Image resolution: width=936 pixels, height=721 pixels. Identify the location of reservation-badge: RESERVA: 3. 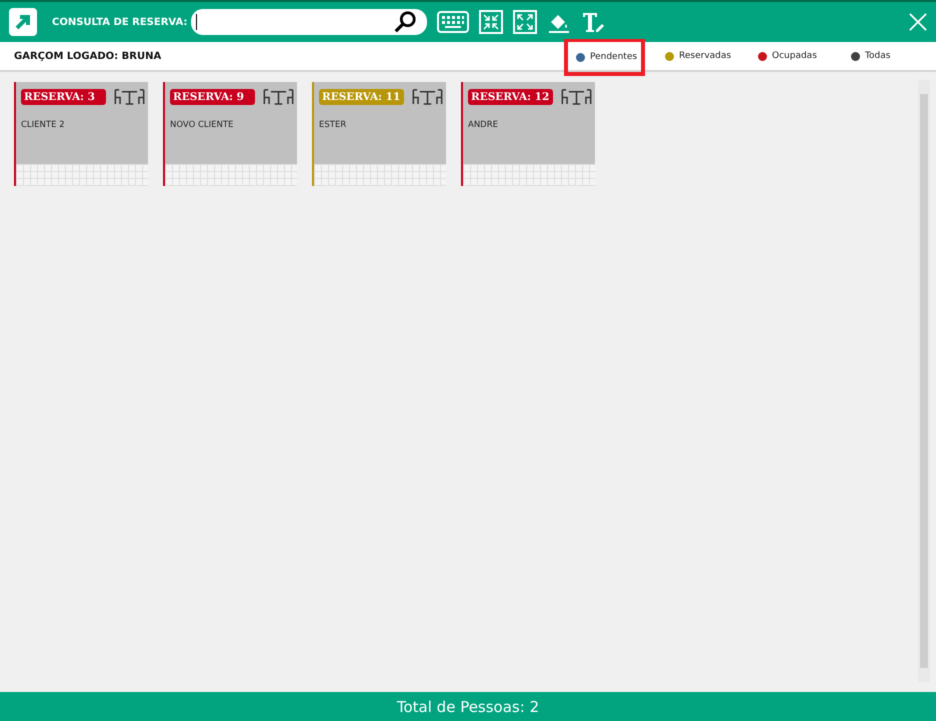
(63, 96).